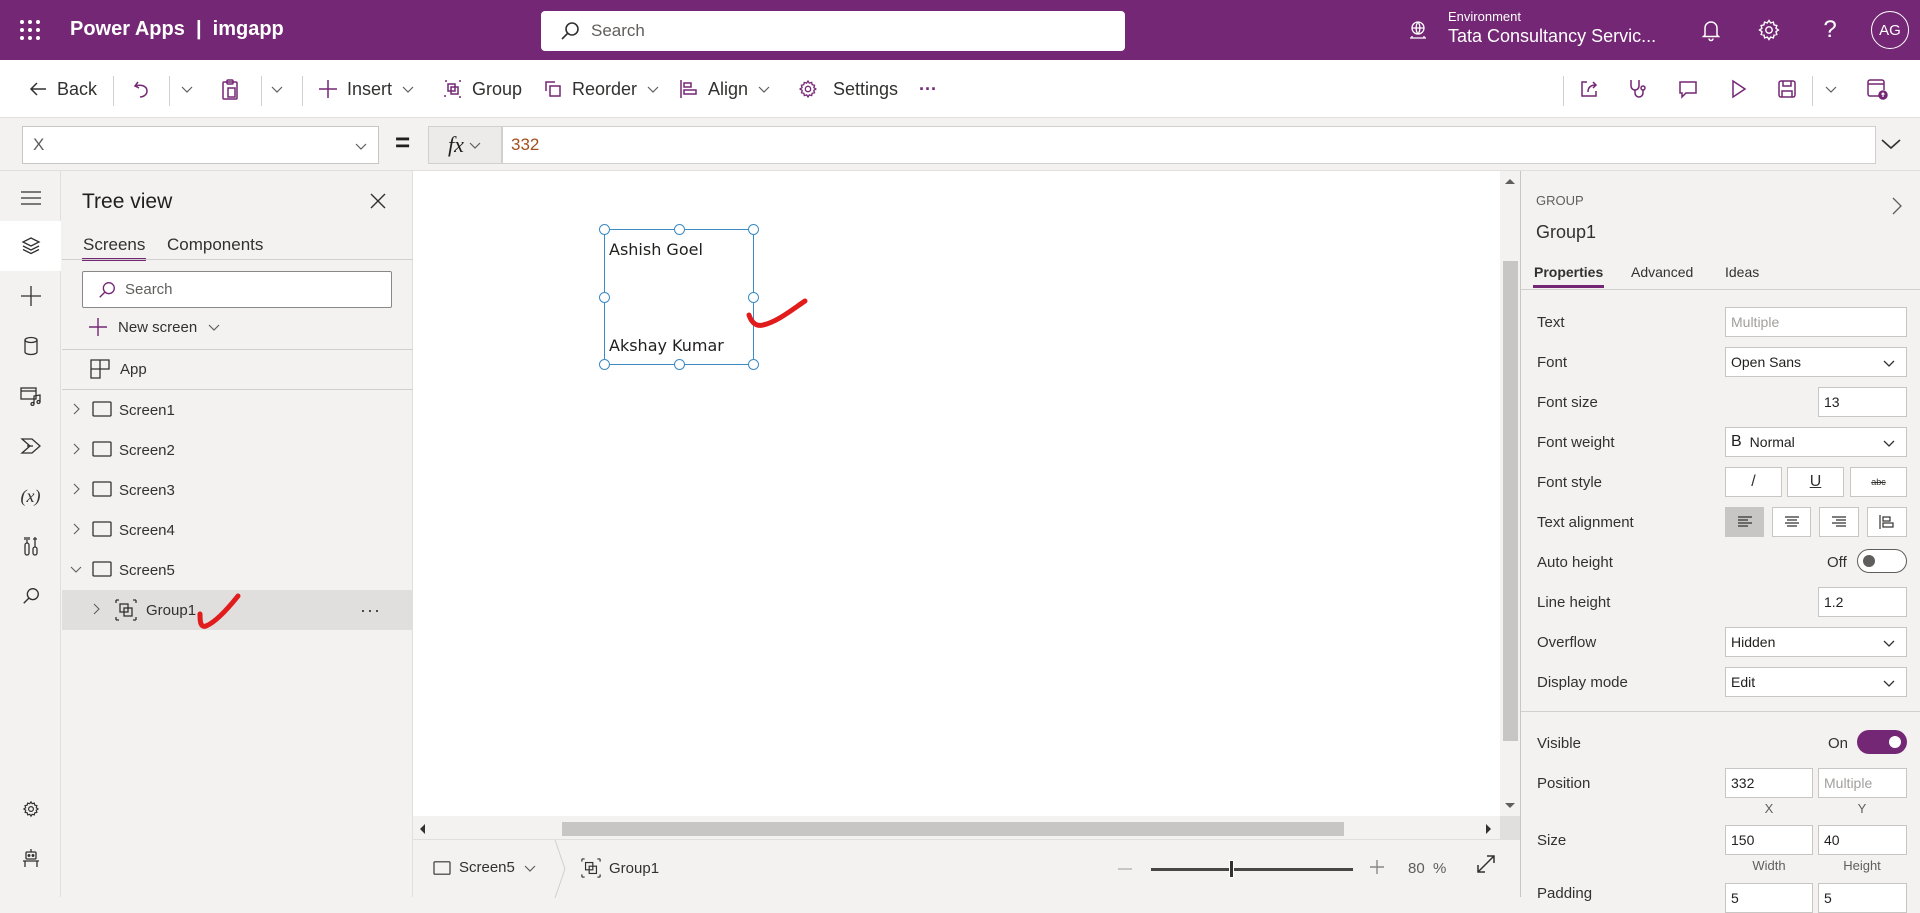  I want to click on height-input: 40, so click(1862, 840).